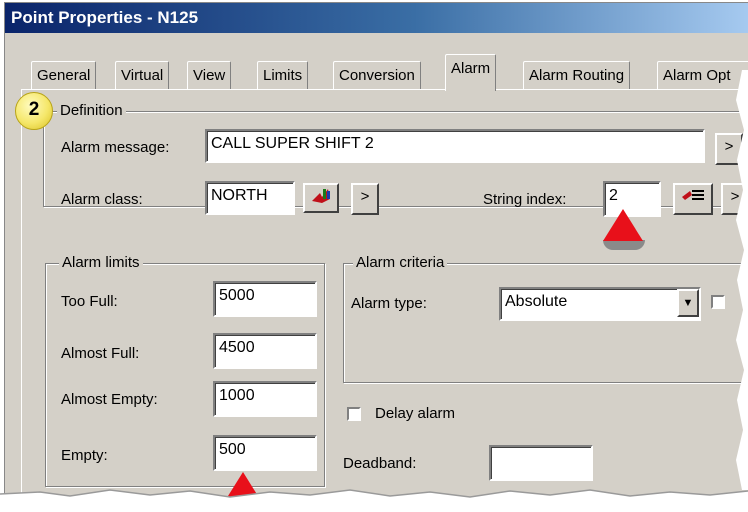 This screenshot has height=512, width=748. I want to click on tab-general: General, so click(64, 75).